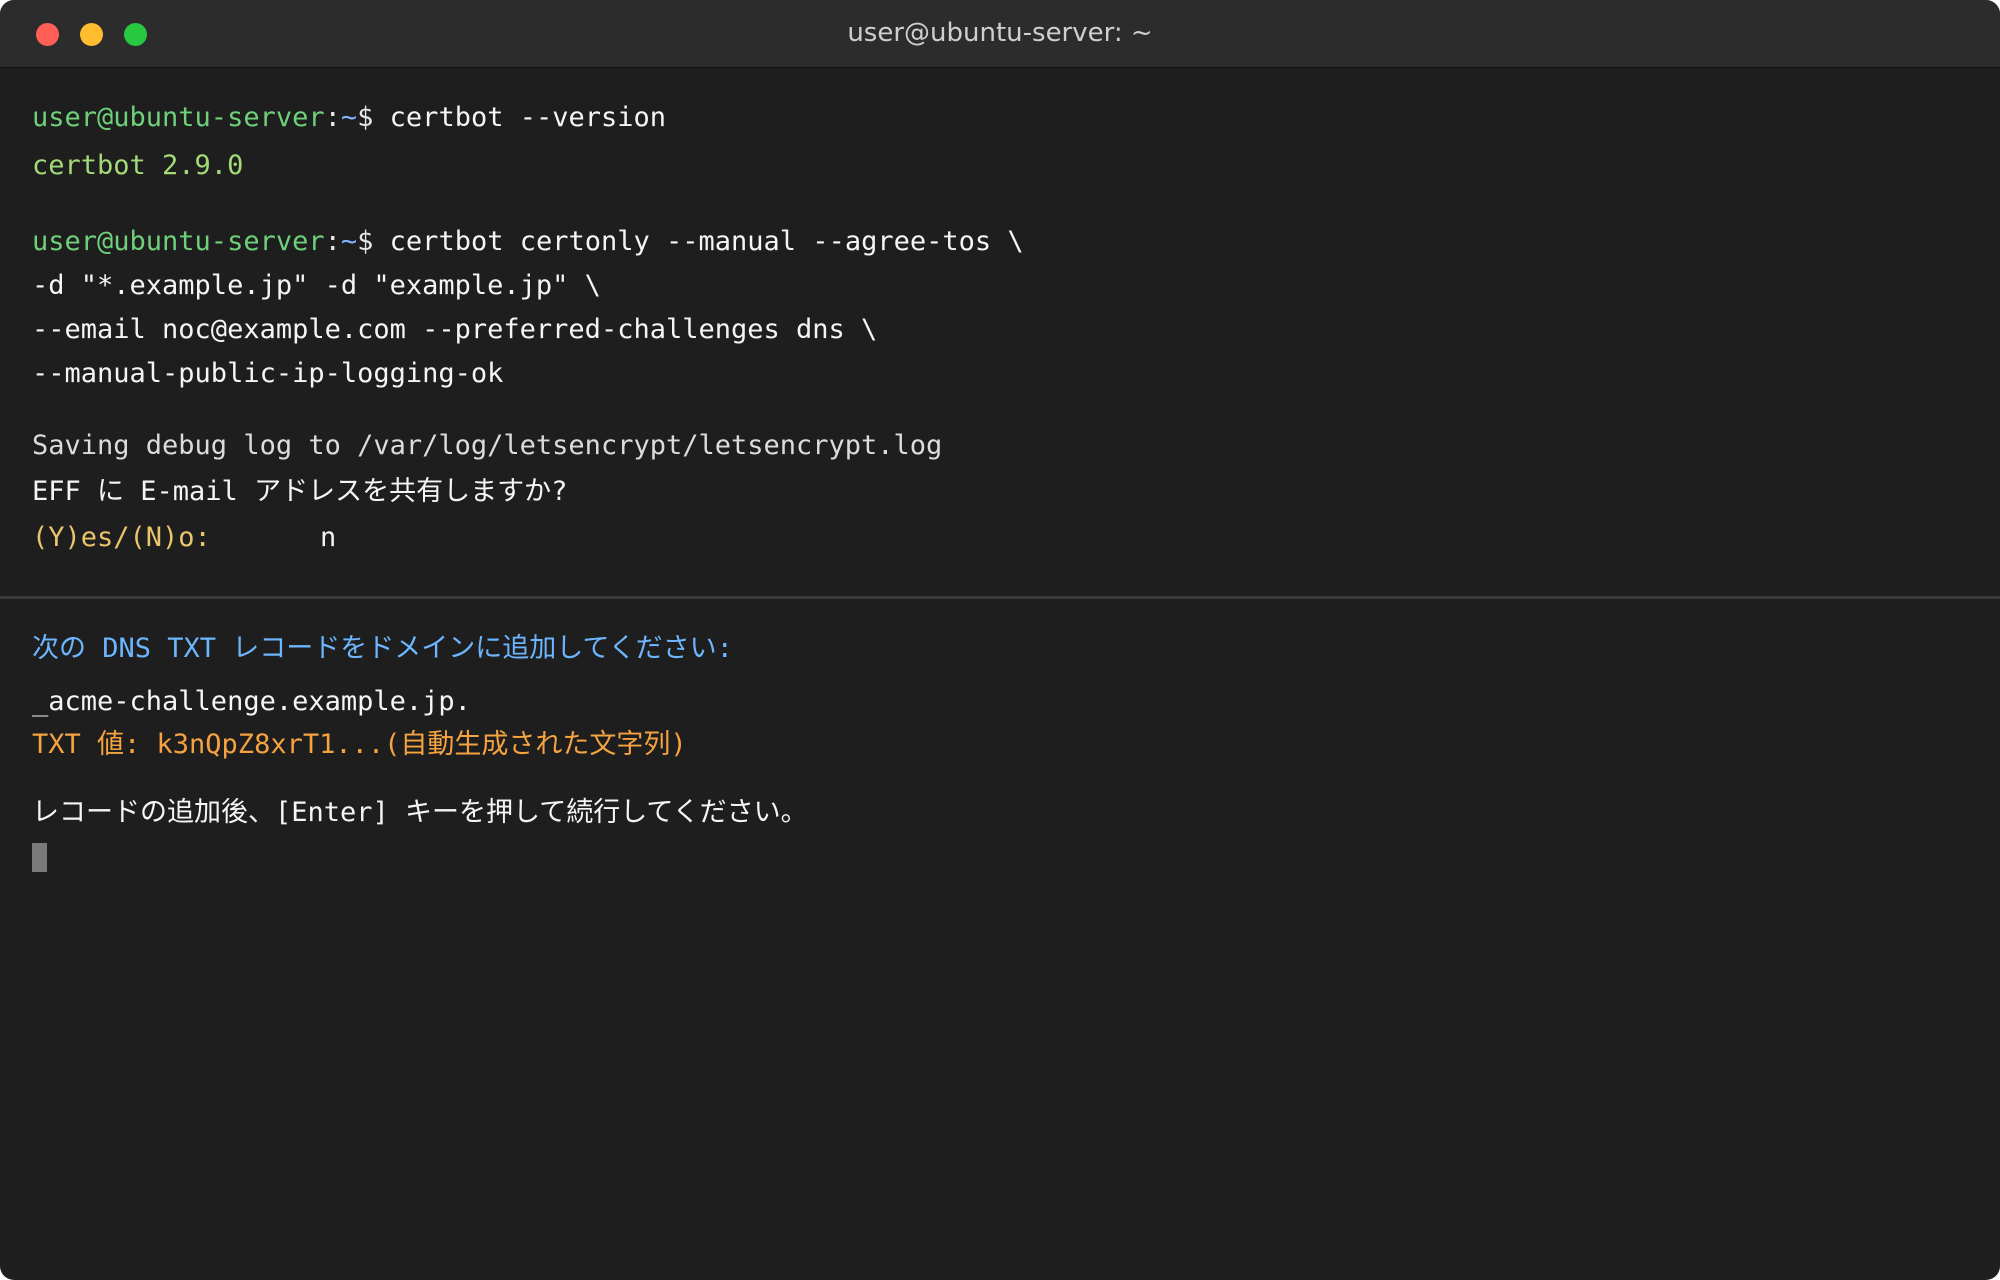 The height and width of the screenshot is (1280, 2000). I want to click on title-bar: user@ubuntu-server: ~, so click(1000, 34).